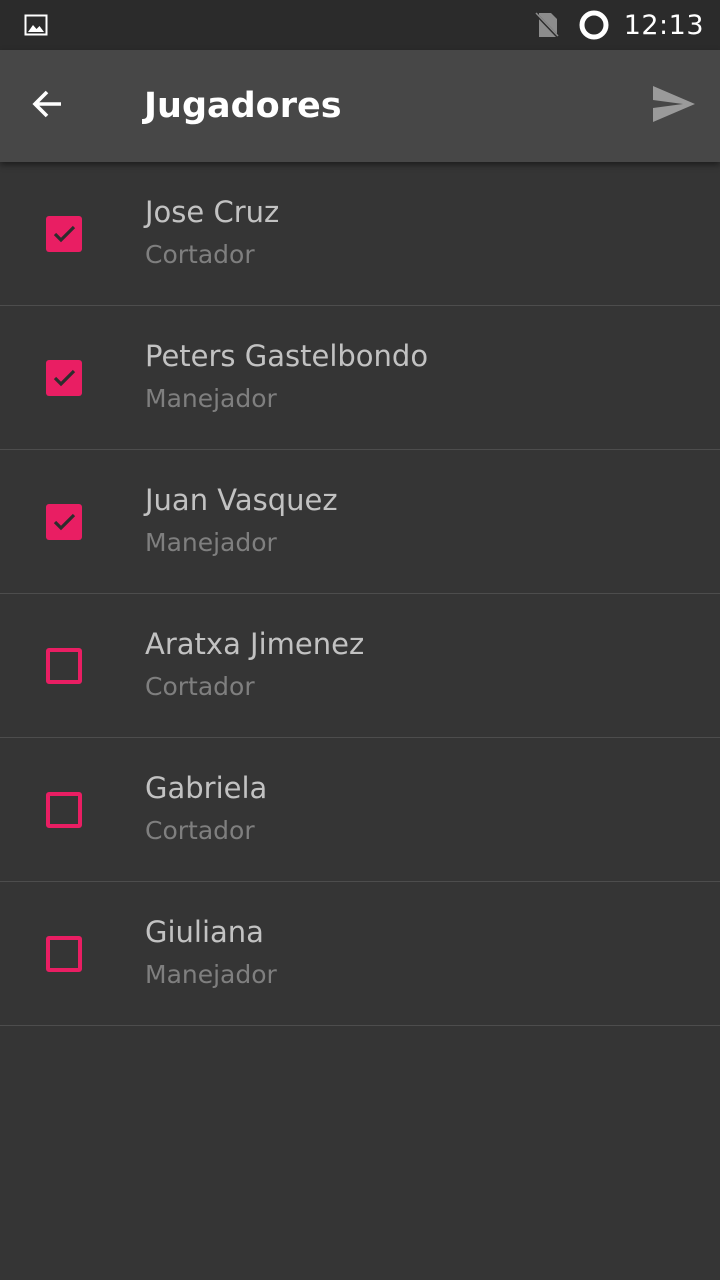 This screenshot has width=720, height=1280. What do you see at coordinates (255, 644) in the screenshot?
I see `player-name: Aratxa Jimenez` at bounding box center [255, 644].